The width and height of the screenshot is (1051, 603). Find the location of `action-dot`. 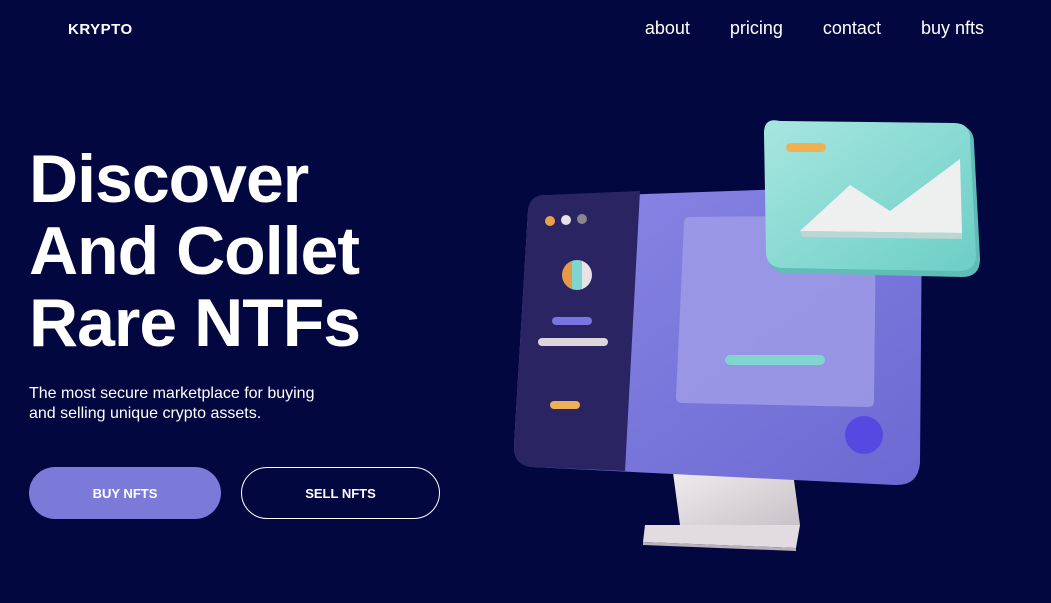

action-dot is located at coordinates (864, 435).